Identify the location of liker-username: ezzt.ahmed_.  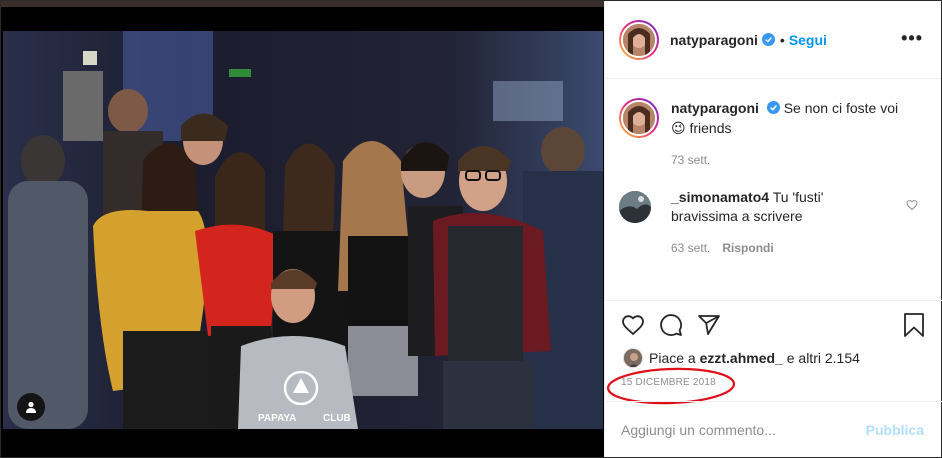
(741, 358).